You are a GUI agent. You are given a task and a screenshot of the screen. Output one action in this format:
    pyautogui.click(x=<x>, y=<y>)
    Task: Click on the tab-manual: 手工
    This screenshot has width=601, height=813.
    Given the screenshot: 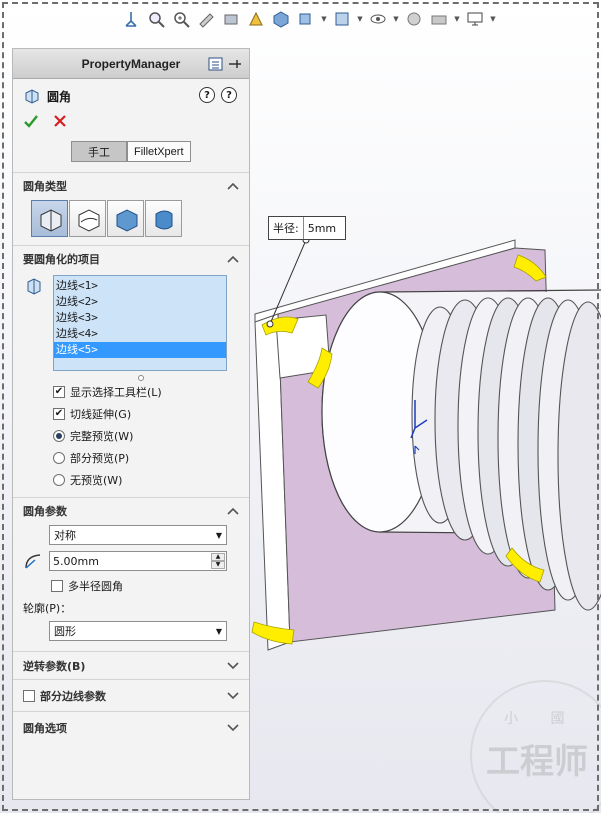 What is the action you would take?
    pyautogui.click(x=99, y=151)
    